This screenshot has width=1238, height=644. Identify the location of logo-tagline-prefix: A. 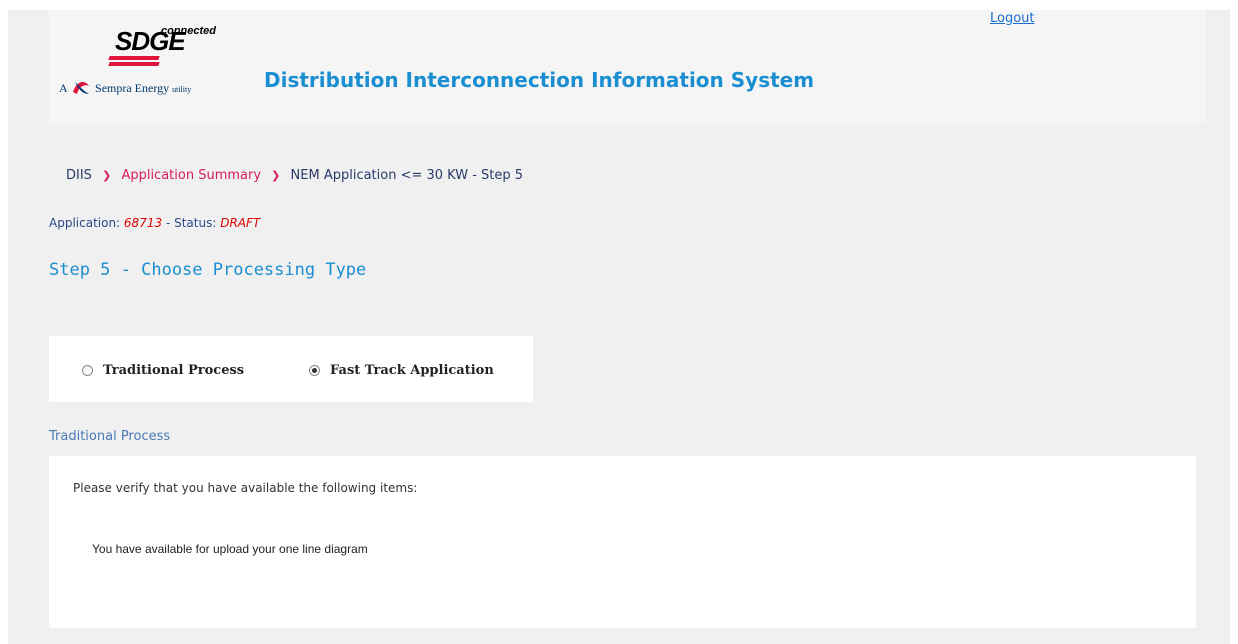
(63, 87).